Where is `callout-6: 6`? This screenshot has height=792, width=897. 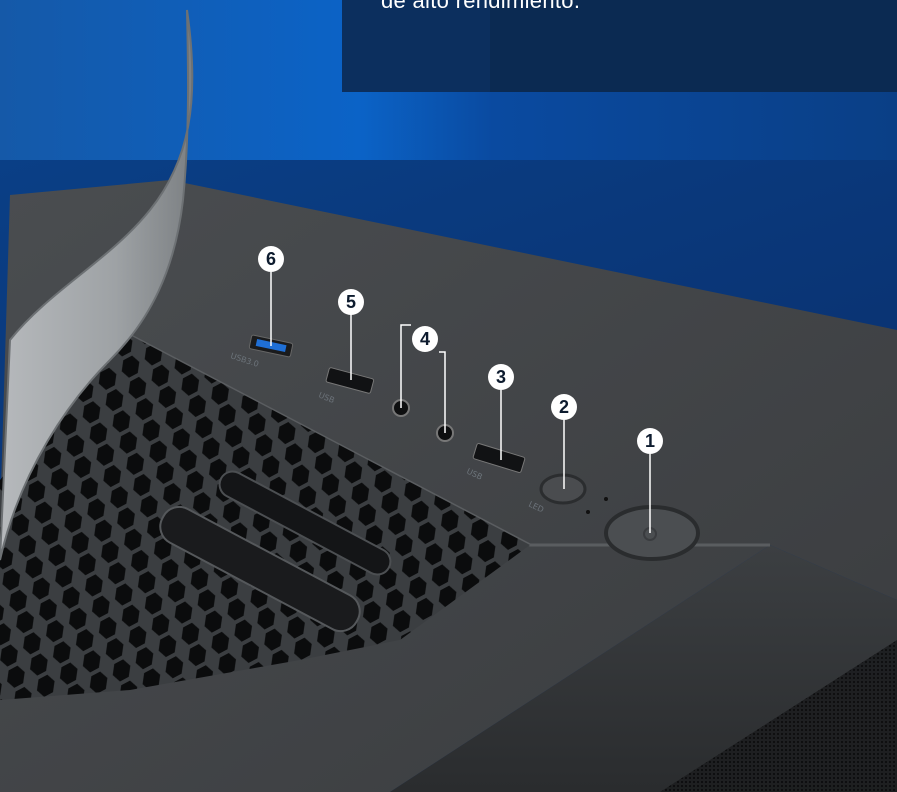
callout-6: 6 is located at coordinates (271, 259).